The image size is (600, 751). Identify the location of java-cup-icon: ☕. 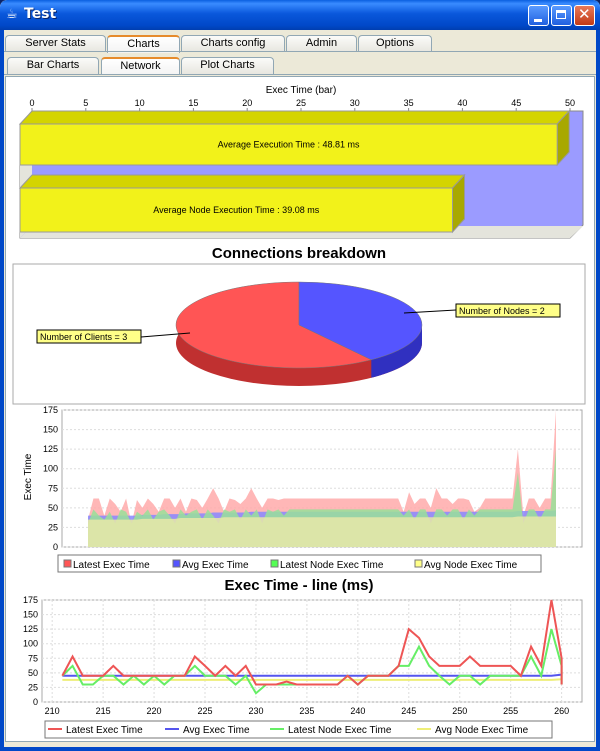
(12, 14).